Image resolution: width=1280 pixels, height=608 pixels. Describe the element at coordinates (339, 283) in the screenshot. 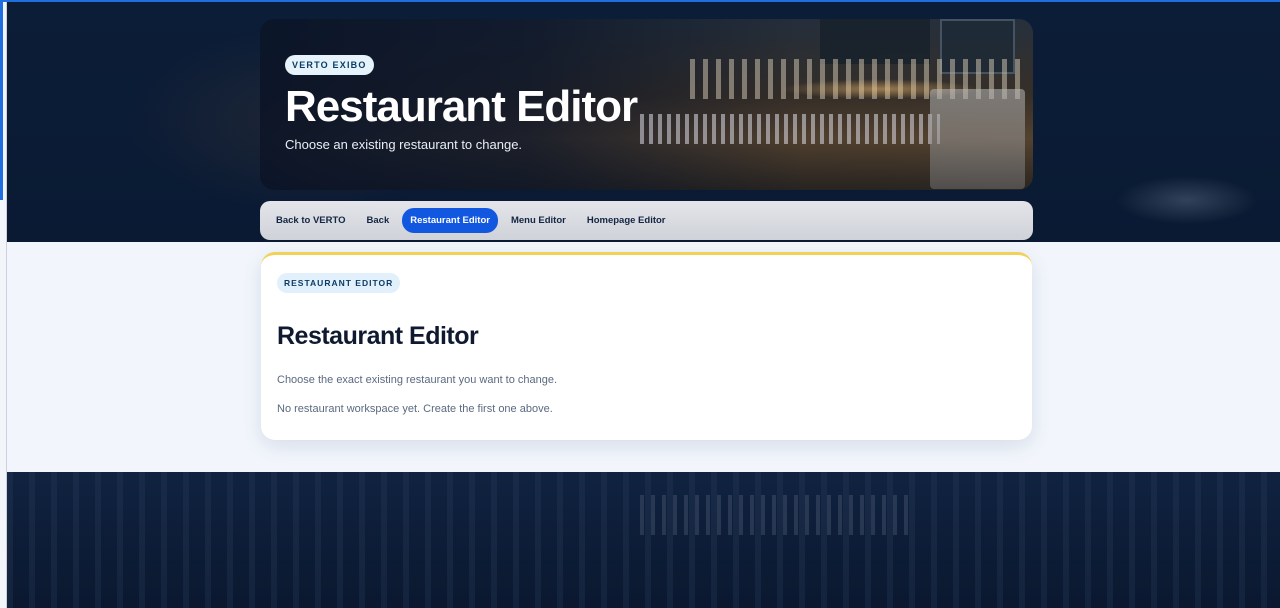

I see `card-badge: RESTAURANT EDITOR` at that location.